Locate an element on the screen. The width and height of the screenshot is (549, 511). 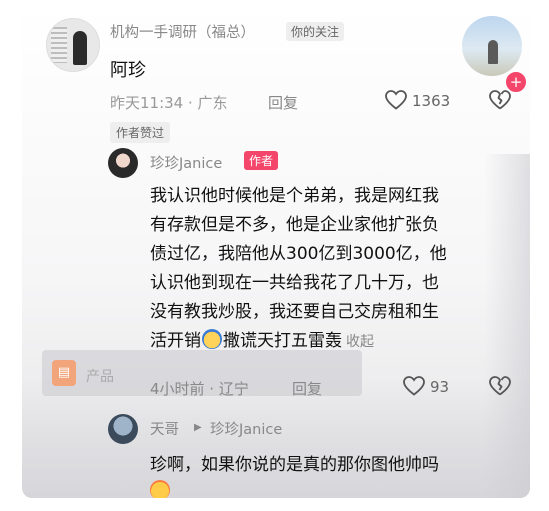
reply-text-fragment: 活开销 is located at coordinates (175, 341).